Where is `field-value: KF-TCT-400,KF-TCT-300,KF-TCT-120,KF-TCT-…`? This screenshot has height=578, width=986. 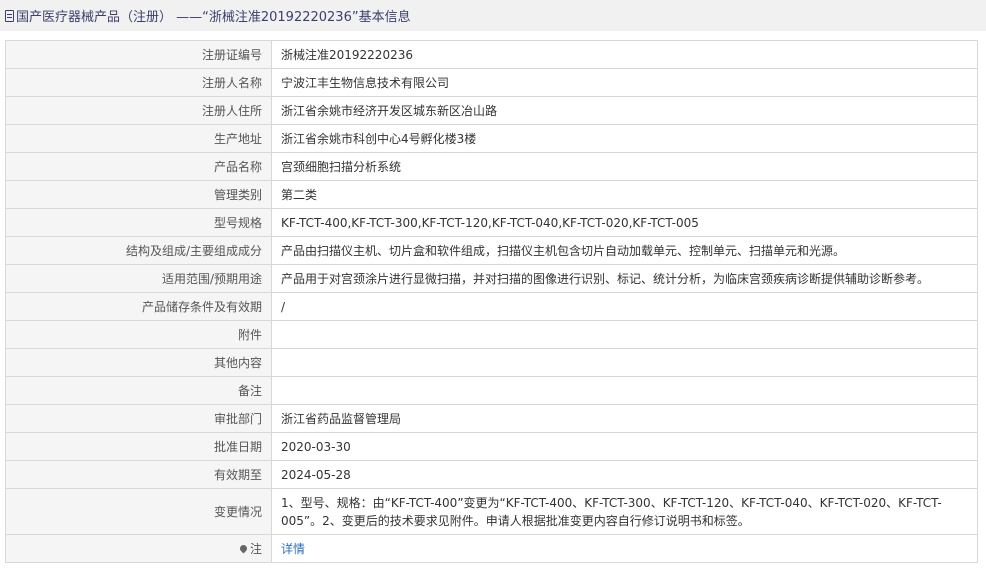
field-value: KF-TCT-400,KF-TCT-300,KF-TCT-120,KF-TCT-… is located at coordinates (624, 222).